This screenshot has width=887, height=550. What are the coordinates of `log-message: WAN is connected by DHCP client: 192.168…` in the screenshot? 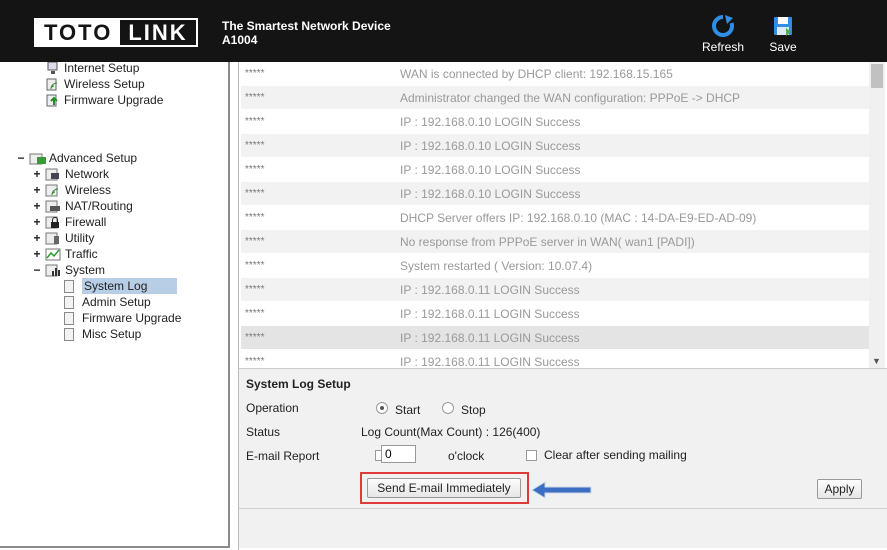 It's located at (536, 73).